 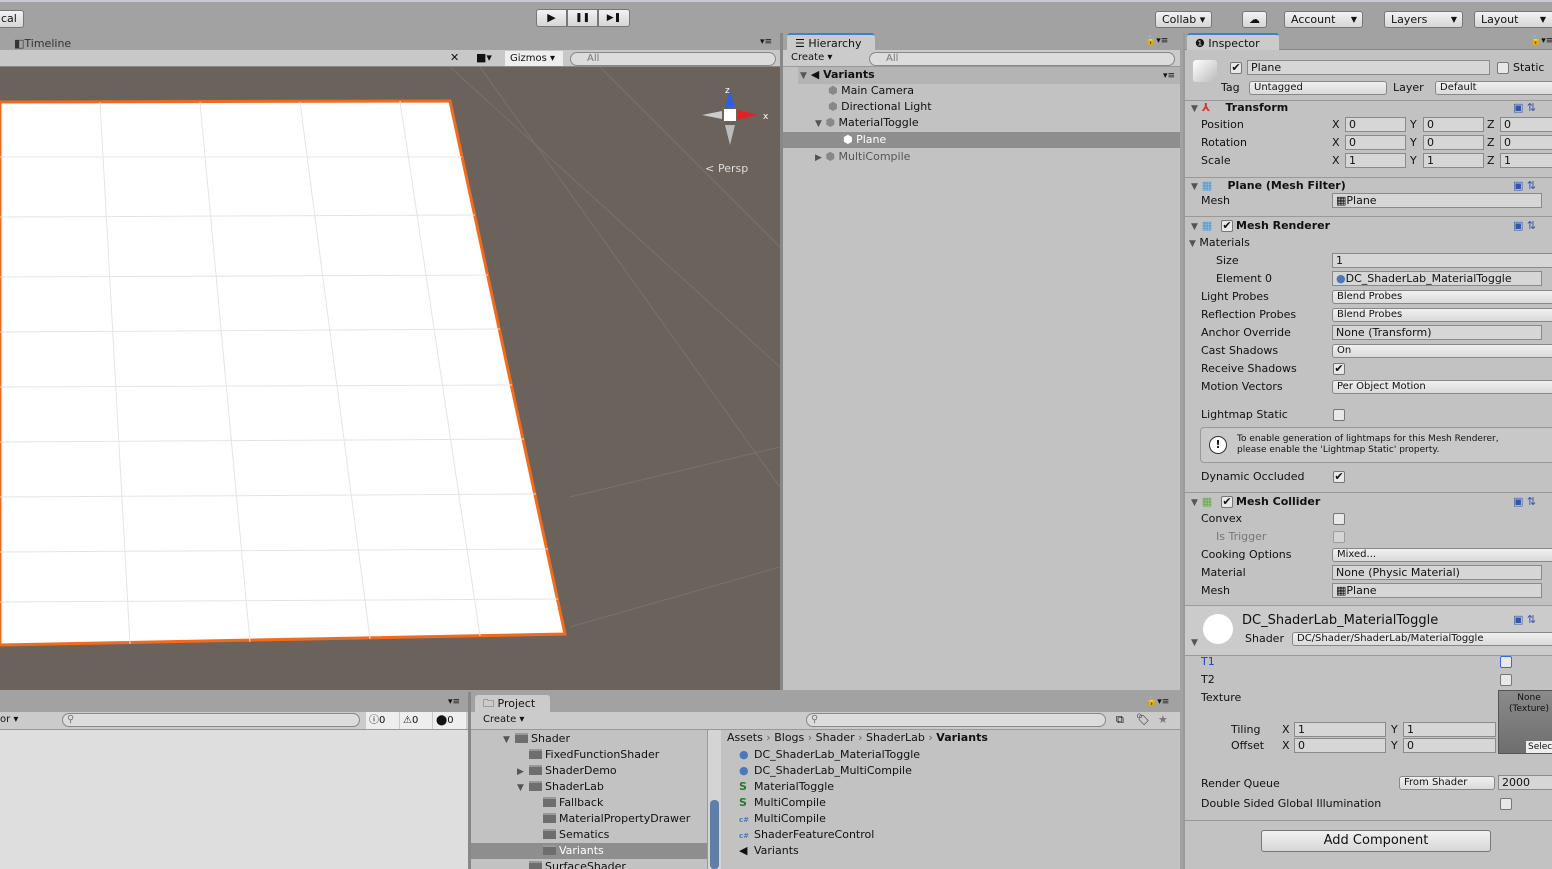 I want to click on texture-slot: None (Texture) Select, so click(x=1525, y=722).